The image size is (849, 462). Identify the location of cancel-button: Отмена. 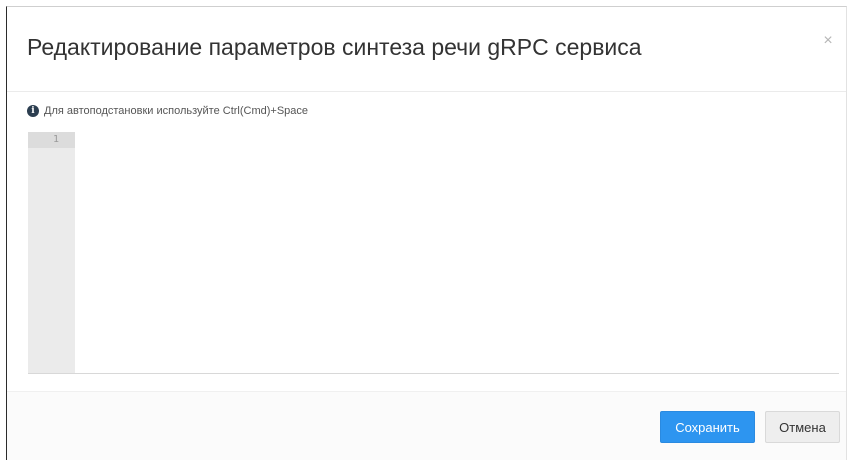
(802, 427).